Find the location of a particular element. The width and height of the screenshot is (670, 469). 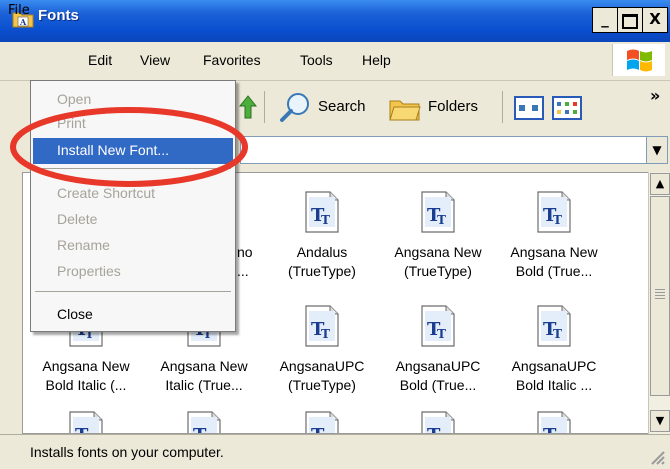

menu-tools: Tools is located at coordinates (316, 60).